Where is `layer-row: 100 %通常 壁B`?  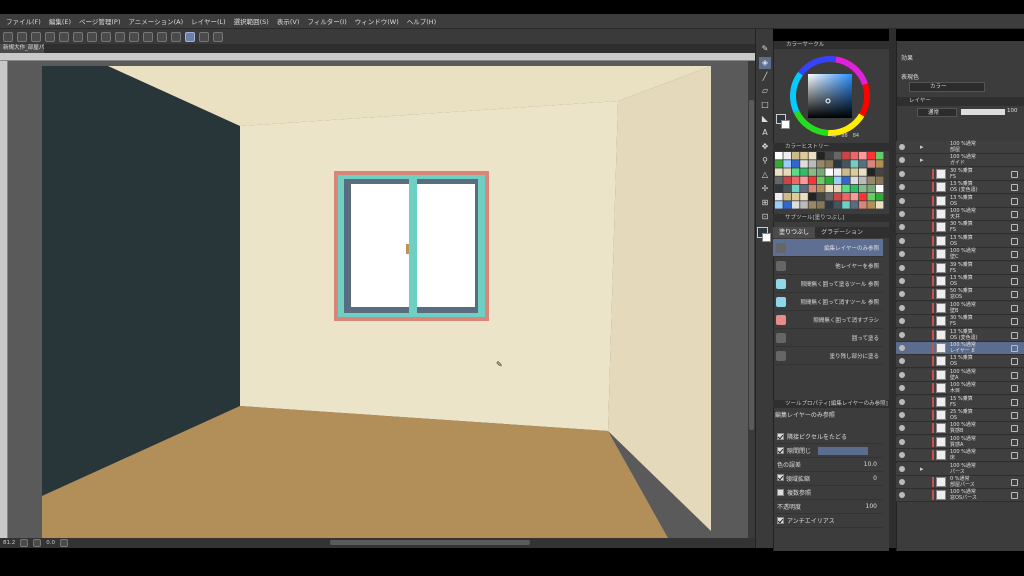 layer-row: 100 %通常 壁B is located at coordinates (960, 308).